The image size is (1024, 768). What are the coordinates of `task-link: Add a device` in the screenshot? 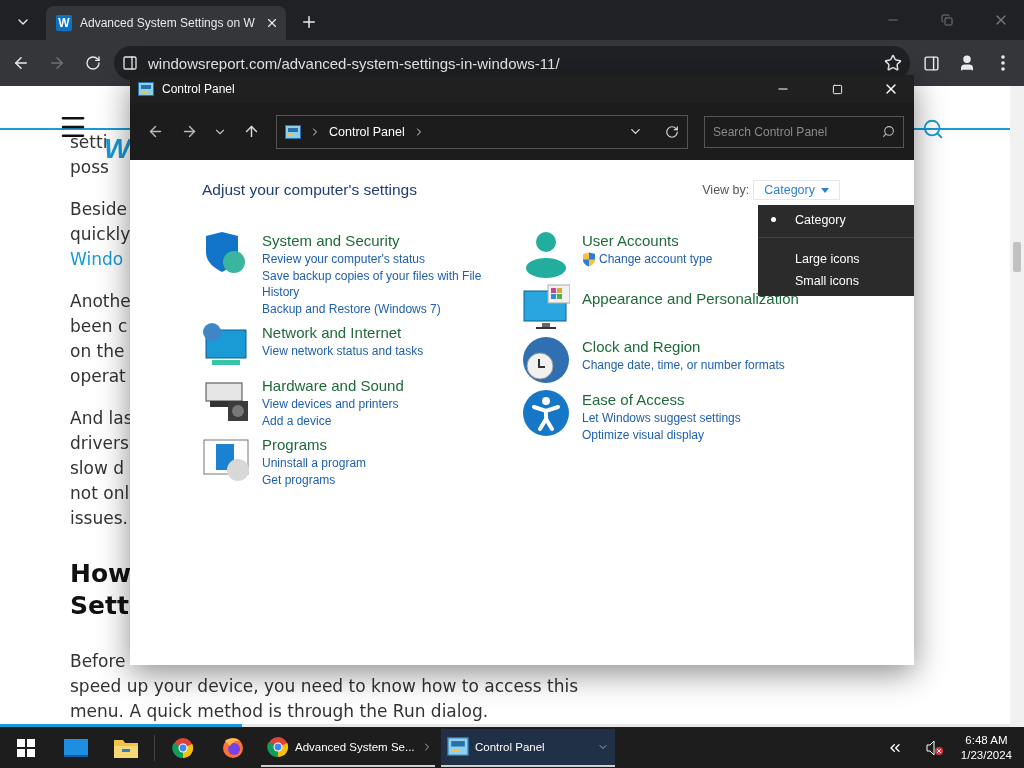 It's located at (333, 420).